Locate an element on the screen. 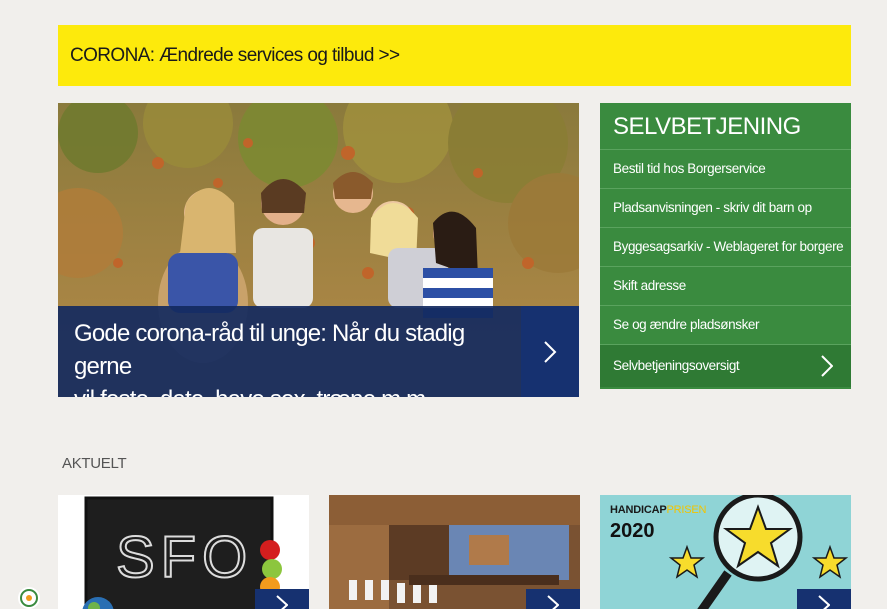  news-card-council-hall is located at coordinates (454, 552).